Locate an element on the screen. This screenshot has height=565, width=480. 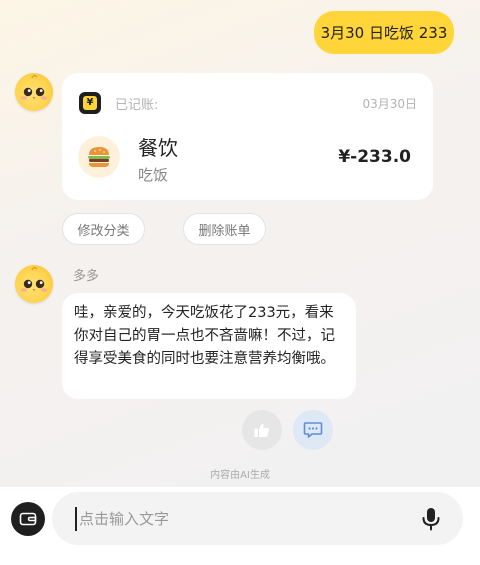
yen-icon: ¥ is located at coordinates (90, 103).